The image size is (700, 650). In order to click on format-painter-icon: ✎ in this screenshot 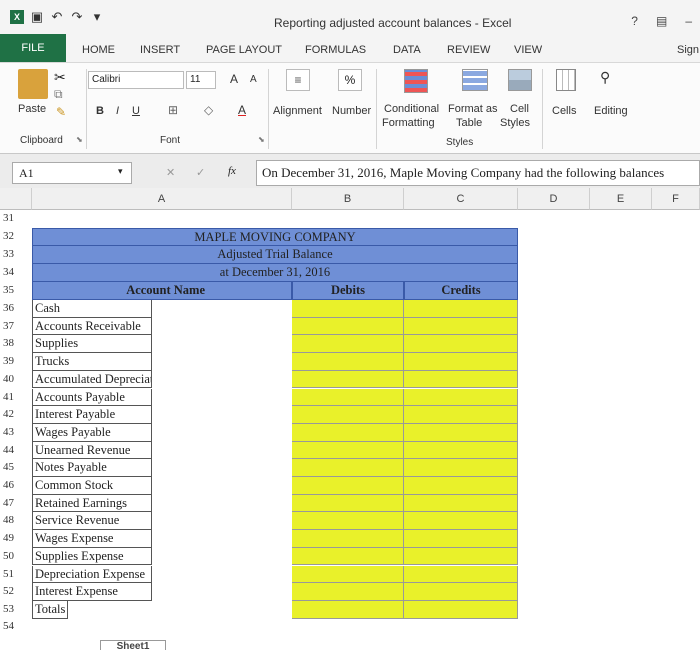, I will do `click(61, 112)`.